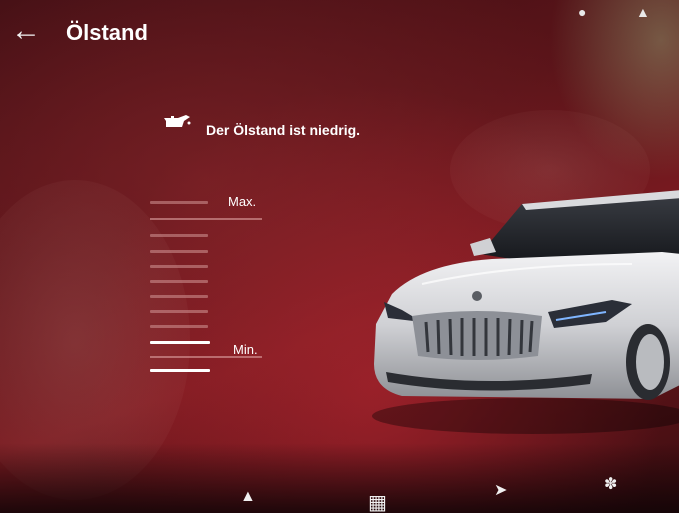 Image resolution: width=679 pixels, height=513 pixels. I want to click on screen-glare, so click(614, 90).